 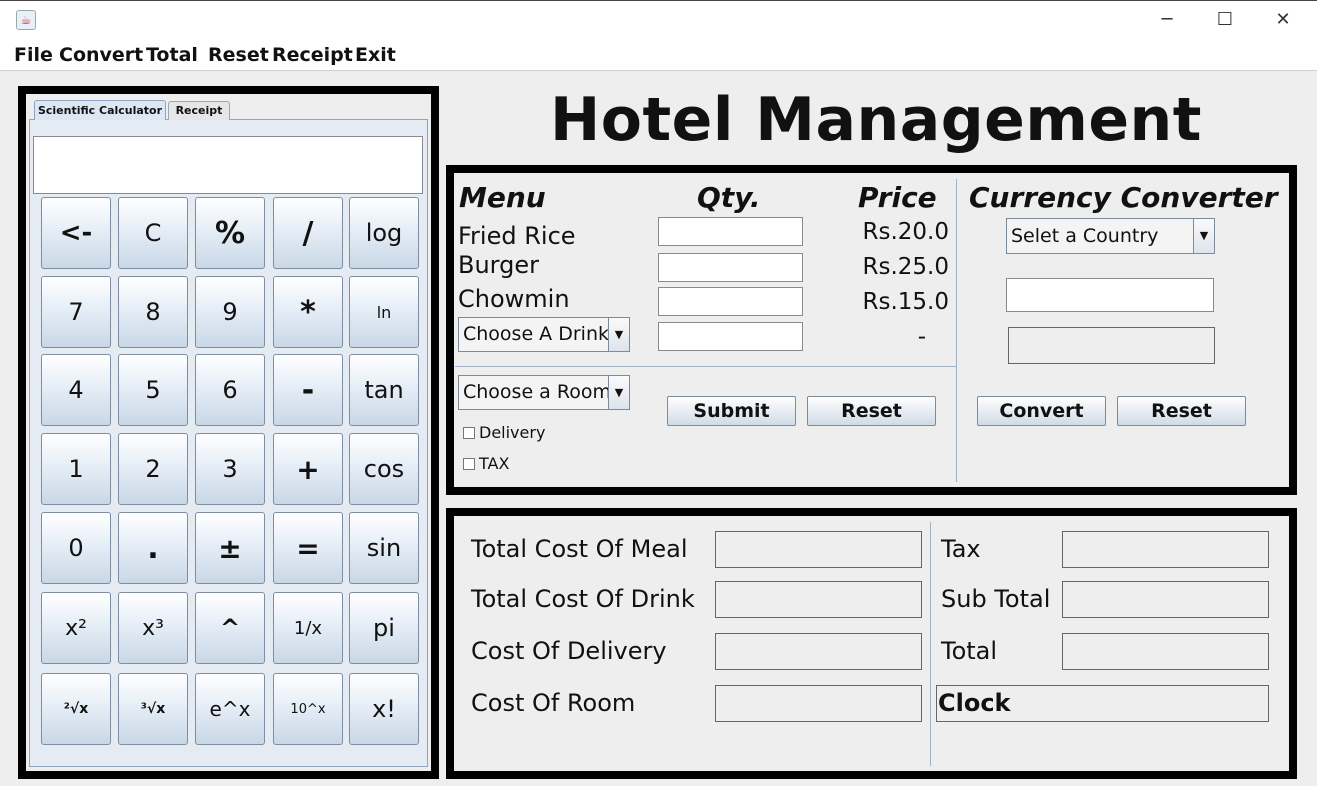 I want to click on calc-key-6-1: ³√x, so click(x=153, y=709).